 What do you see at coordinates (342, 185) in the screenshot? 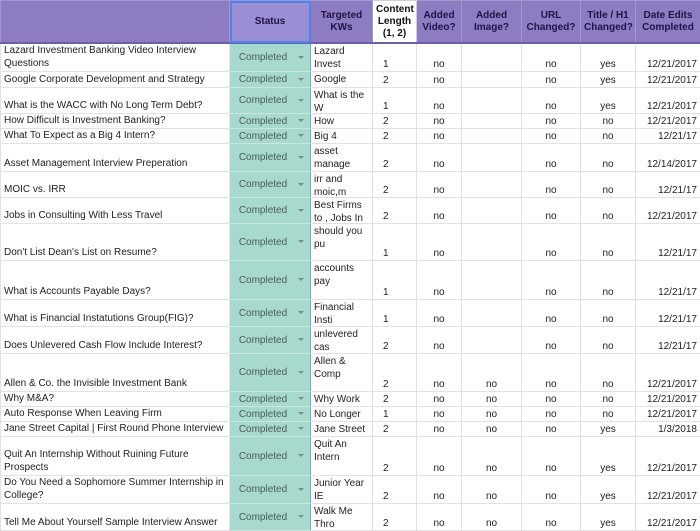
I see `targeted-kws-cell: irr and moic,m` at bounding box center [342, 185].